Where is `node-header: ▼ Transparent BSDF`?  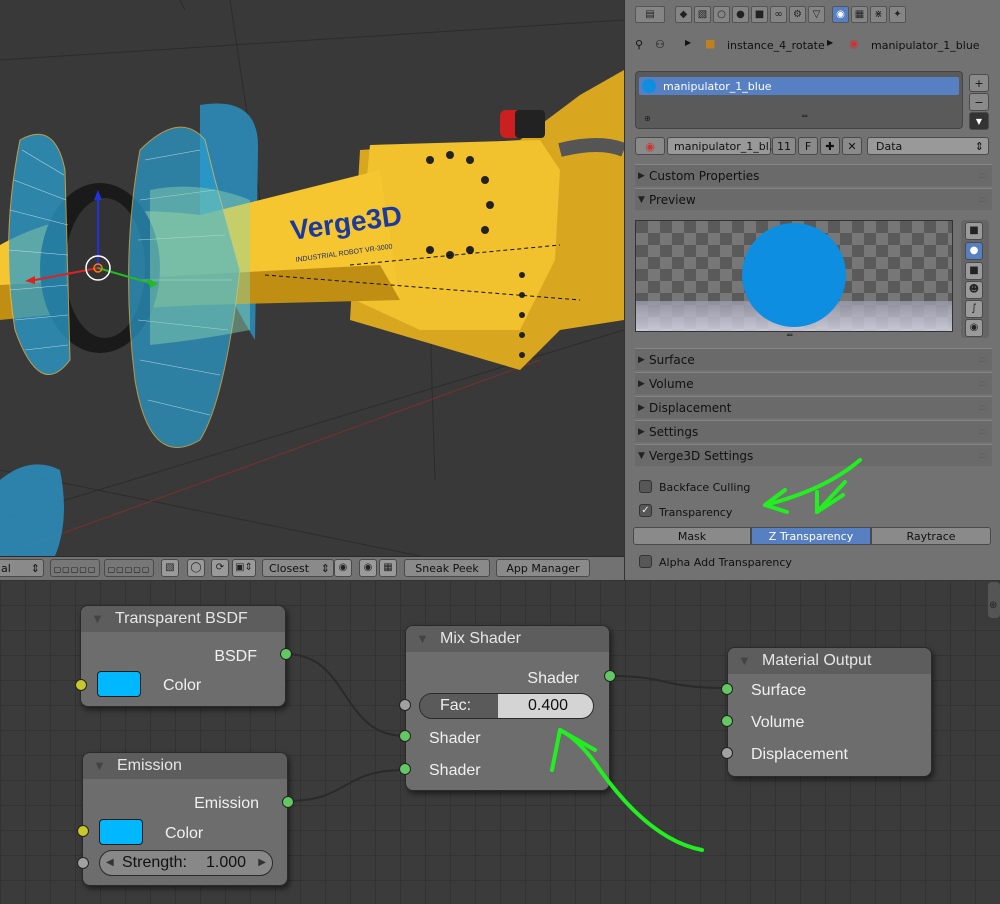 node-header: ▼ Transparent BSDF is located at coordinates (183, 619).